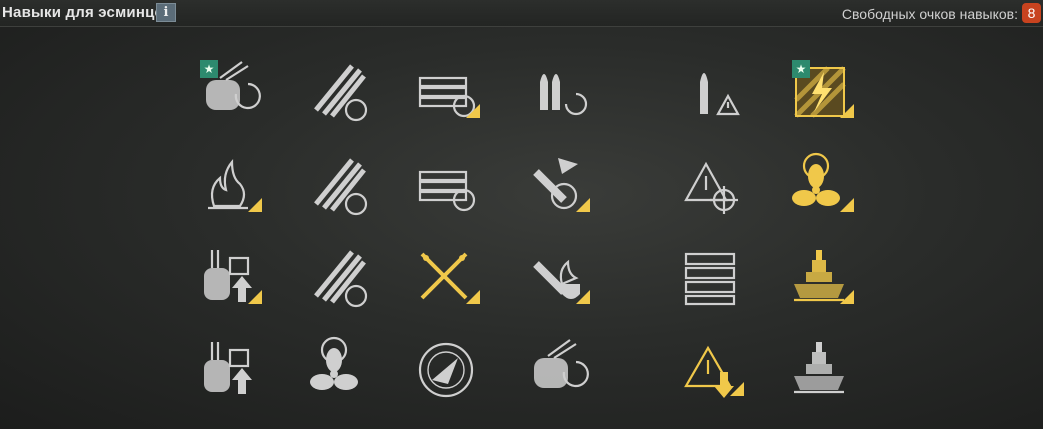  I want to click on concealment-ship-icon, so click(819, 368).